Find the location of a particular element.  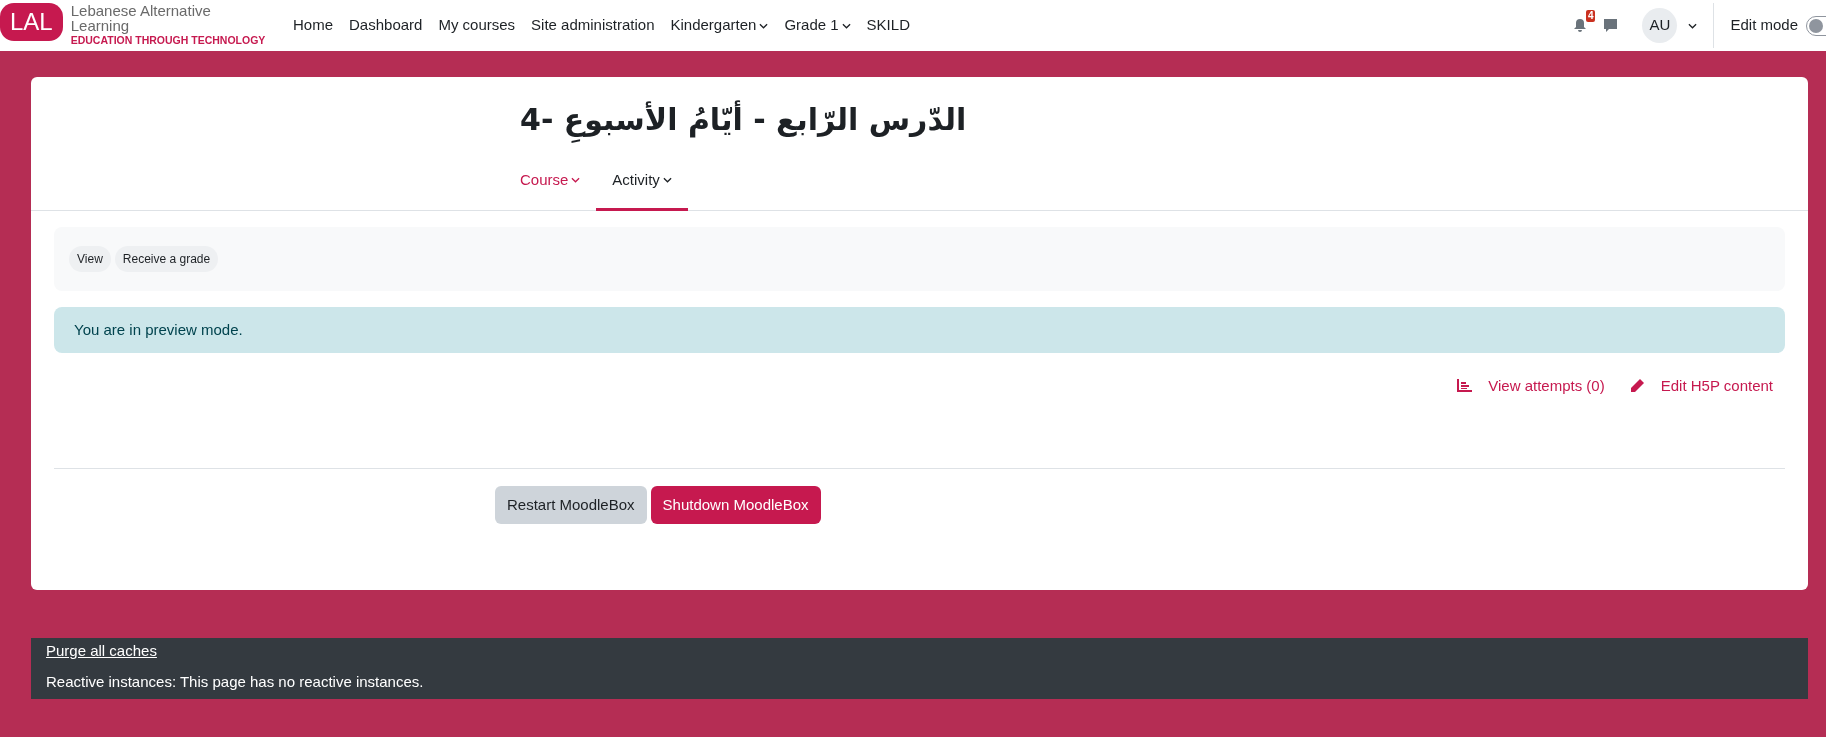

user-avatar: AU is located at coordinates (1660, 25).